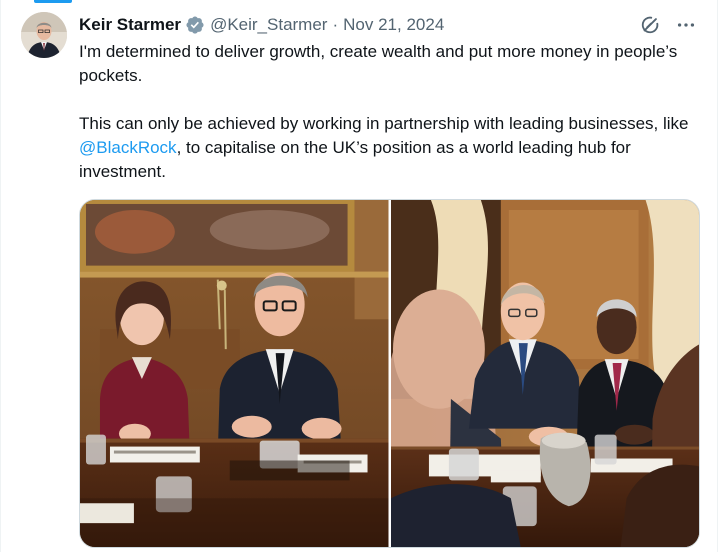 Image resolution: width=718 pixels, height=552 pixels. I want to click on tweet-actions, so click(668, 25).